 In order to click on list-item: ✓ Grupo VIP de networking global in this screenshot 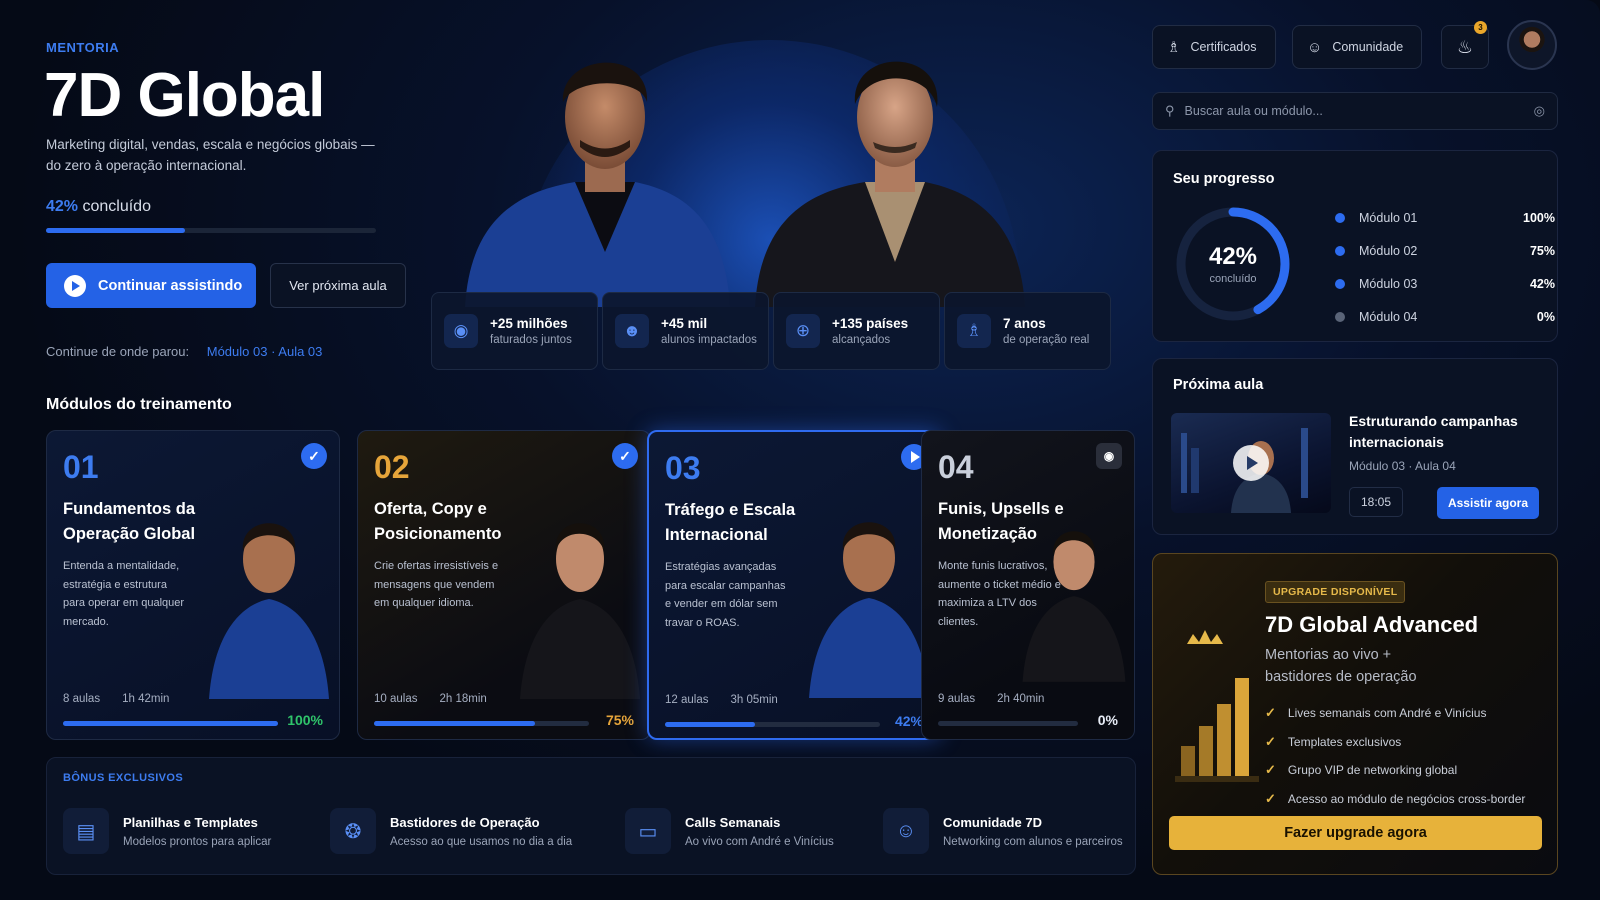, I will do `click(1395, 770)`.